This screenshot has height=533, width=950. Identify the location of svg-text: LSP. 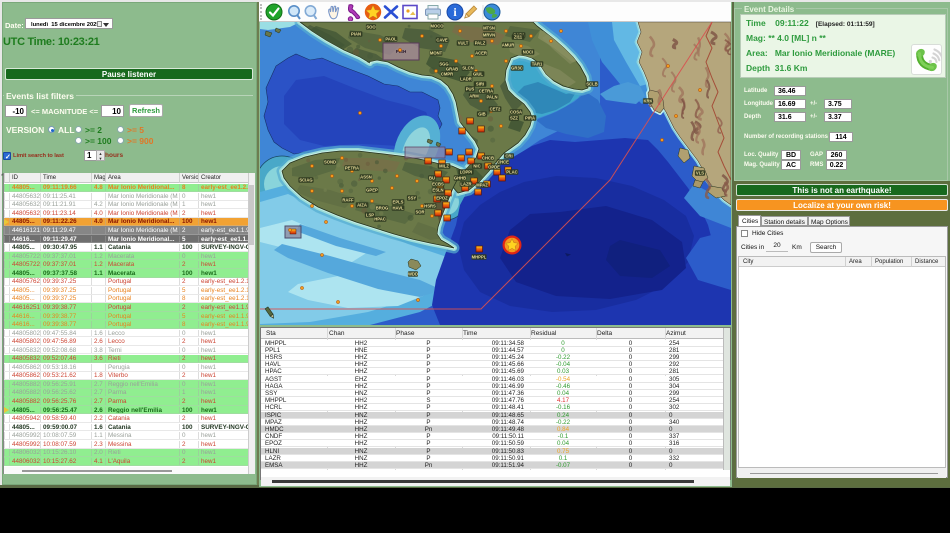
(370, 215).